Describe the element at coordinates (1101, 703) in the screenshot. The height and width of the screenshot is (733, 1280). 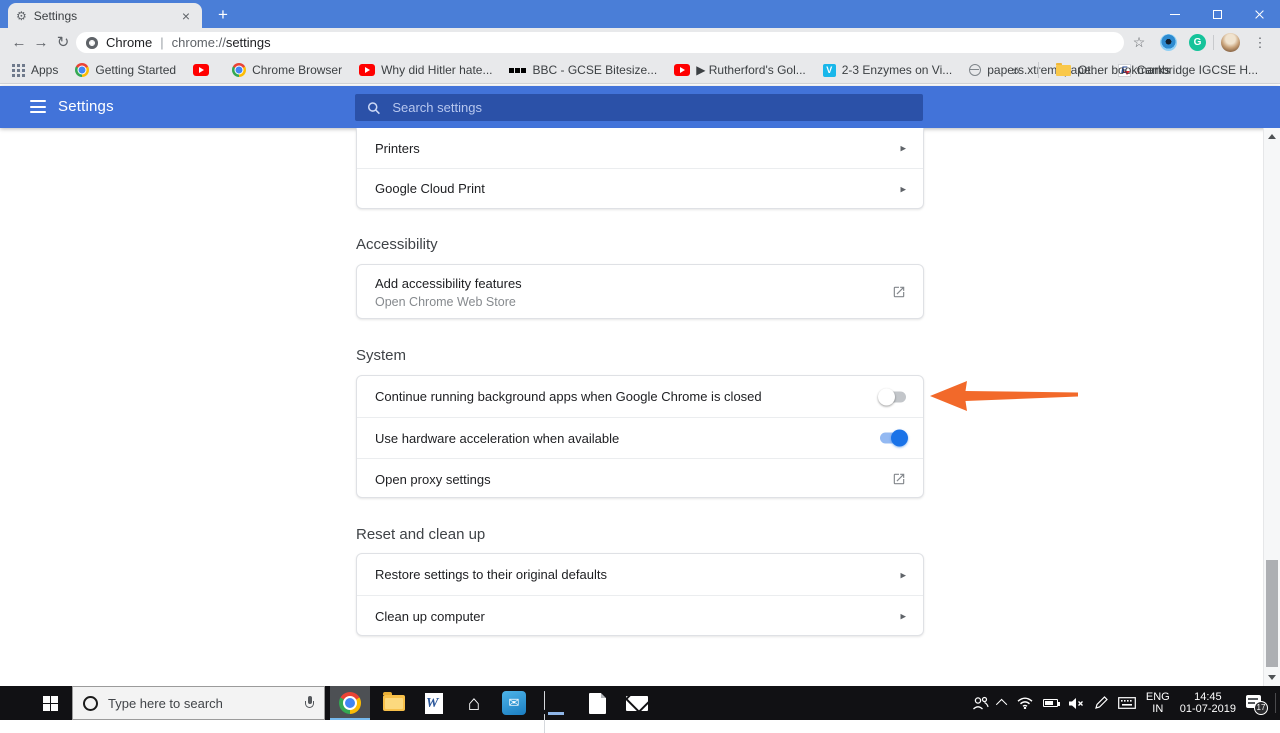
I see `pen-icon` at that location.